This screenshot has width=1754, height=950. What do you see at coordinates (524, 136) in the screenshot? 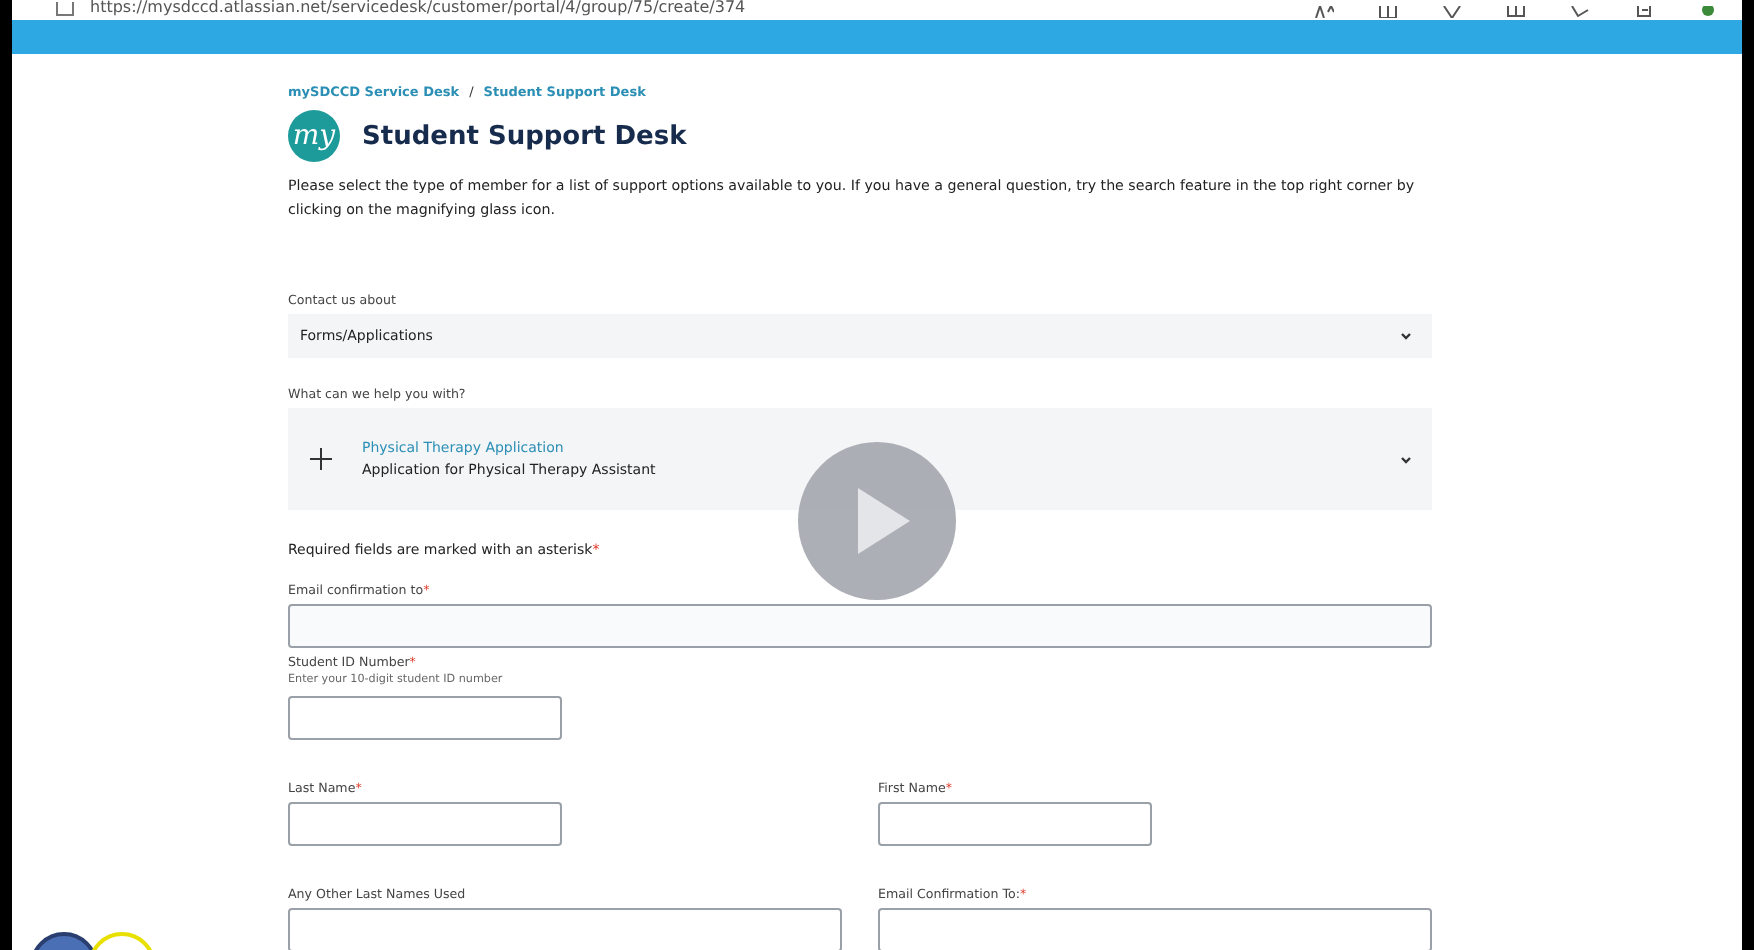
I see `portal-title: Student Support Desk` at bounding box center [524, 136].